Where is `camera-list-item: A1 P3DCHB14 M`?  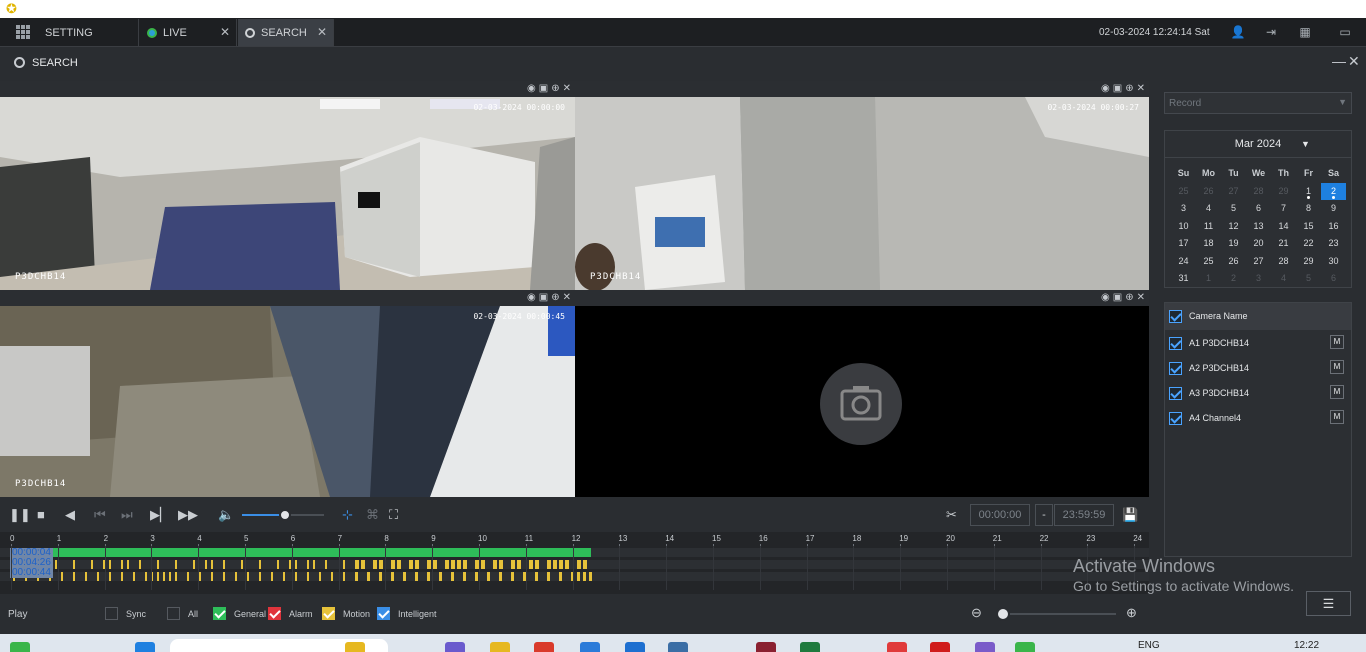 camera-list-item: A1 P3DCHB14 M is located at coordinates (1258, 342).